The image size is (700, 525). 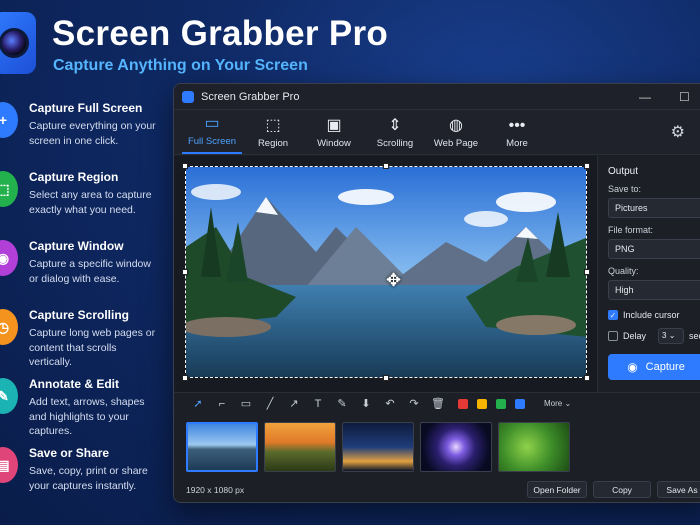 What do you see at coordinates (9, 327) in the screenshot?
I see `timer-icon: ◷` at bounding box center [9, 327].